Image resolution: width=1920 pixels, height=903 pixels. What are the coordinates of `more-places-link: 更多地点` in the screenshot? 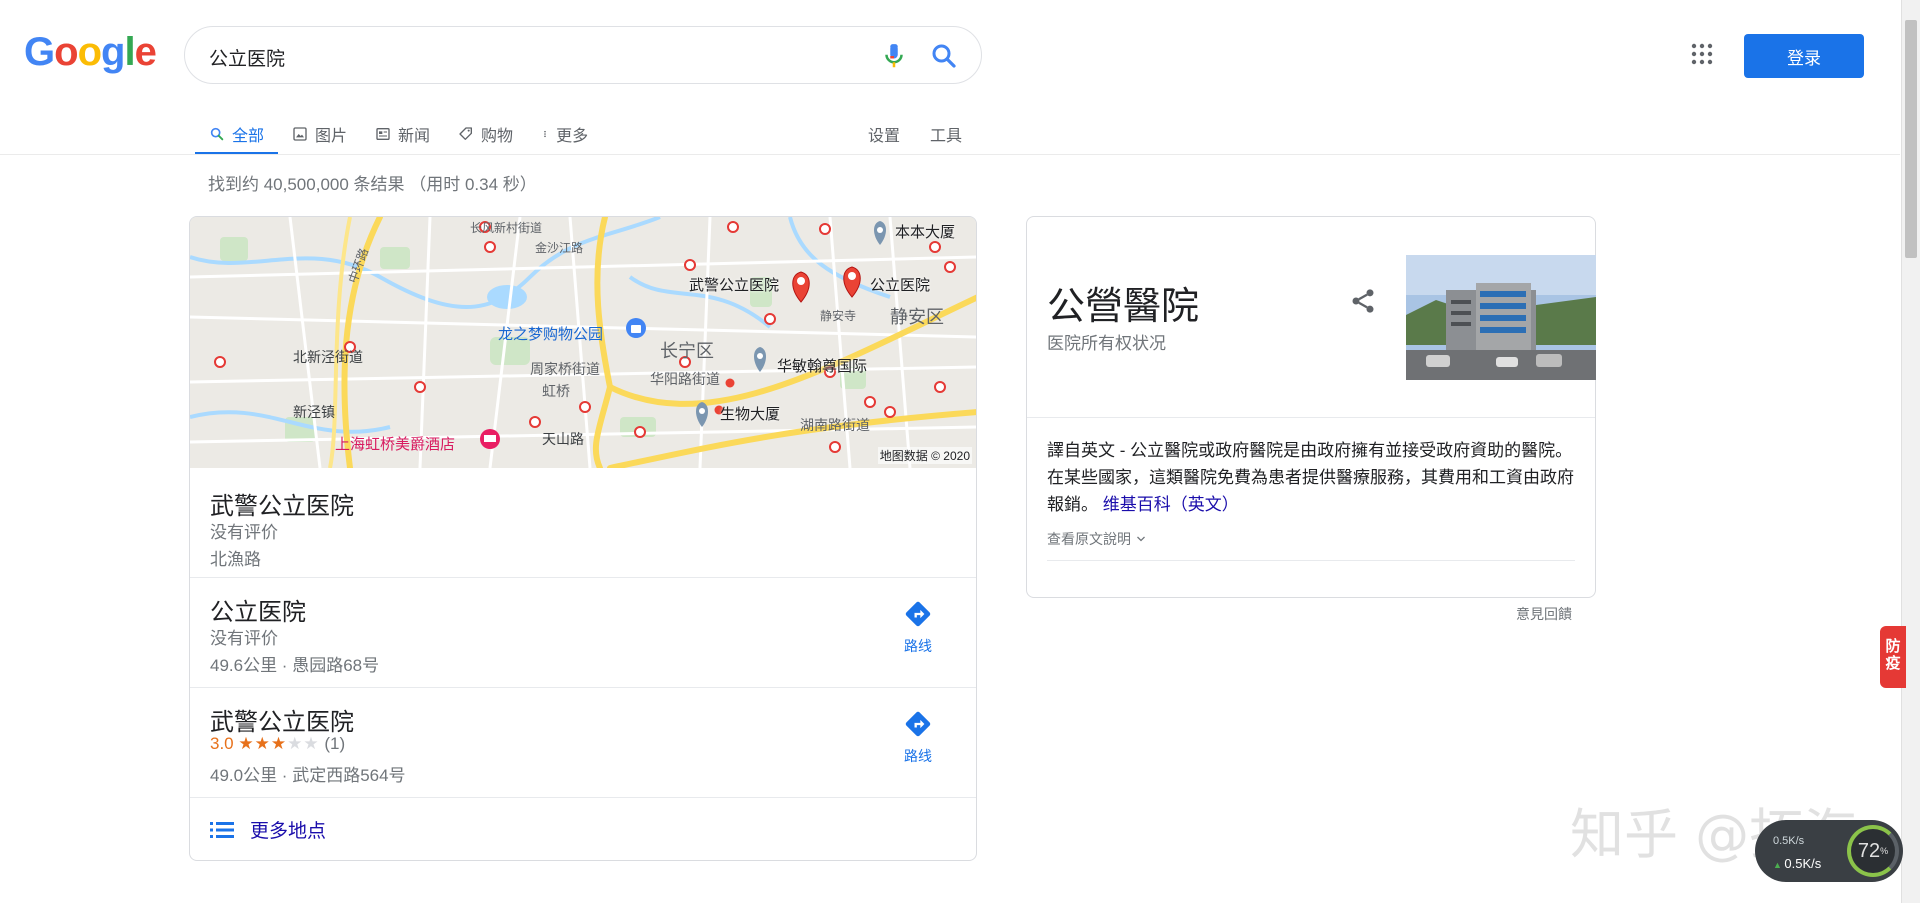 It's located at (583, 828).